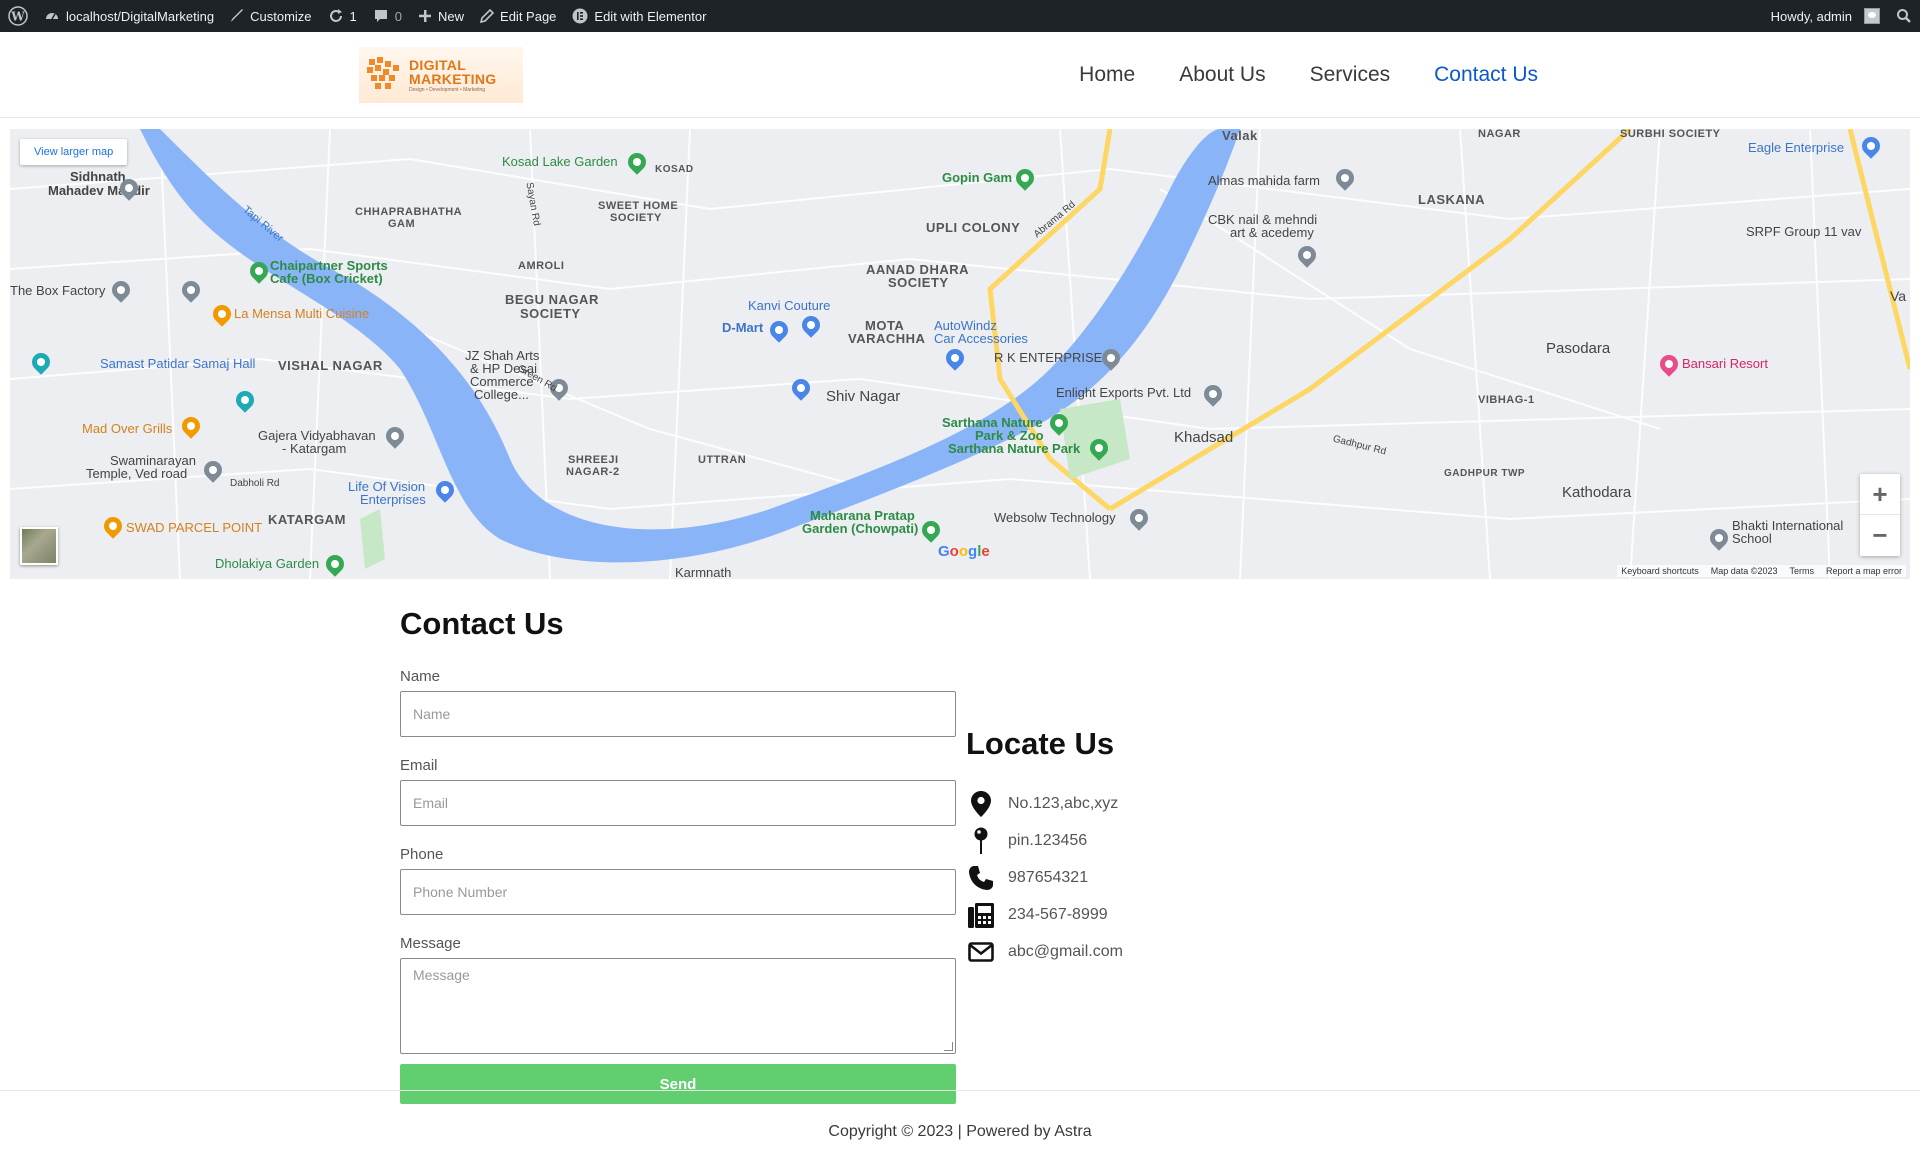 Image resolution: width=1920 pixels, height=1170 pixels. What do you see at coordinates (430, 943) in the screenshot?
I see `message-label: Message` at bounding box center [430, 943].